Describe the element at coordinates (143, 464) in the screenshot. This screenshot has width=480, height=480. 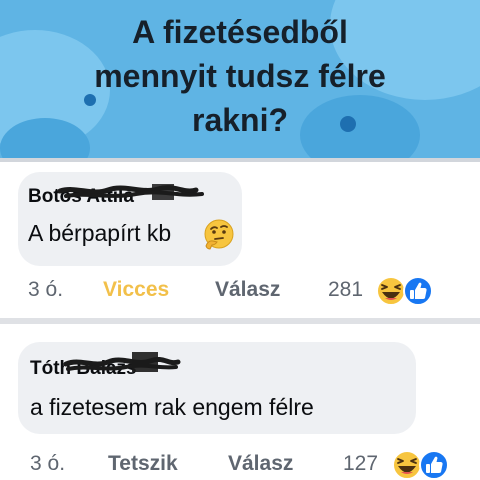
I see `reaction-button: Tetszik` at that location.